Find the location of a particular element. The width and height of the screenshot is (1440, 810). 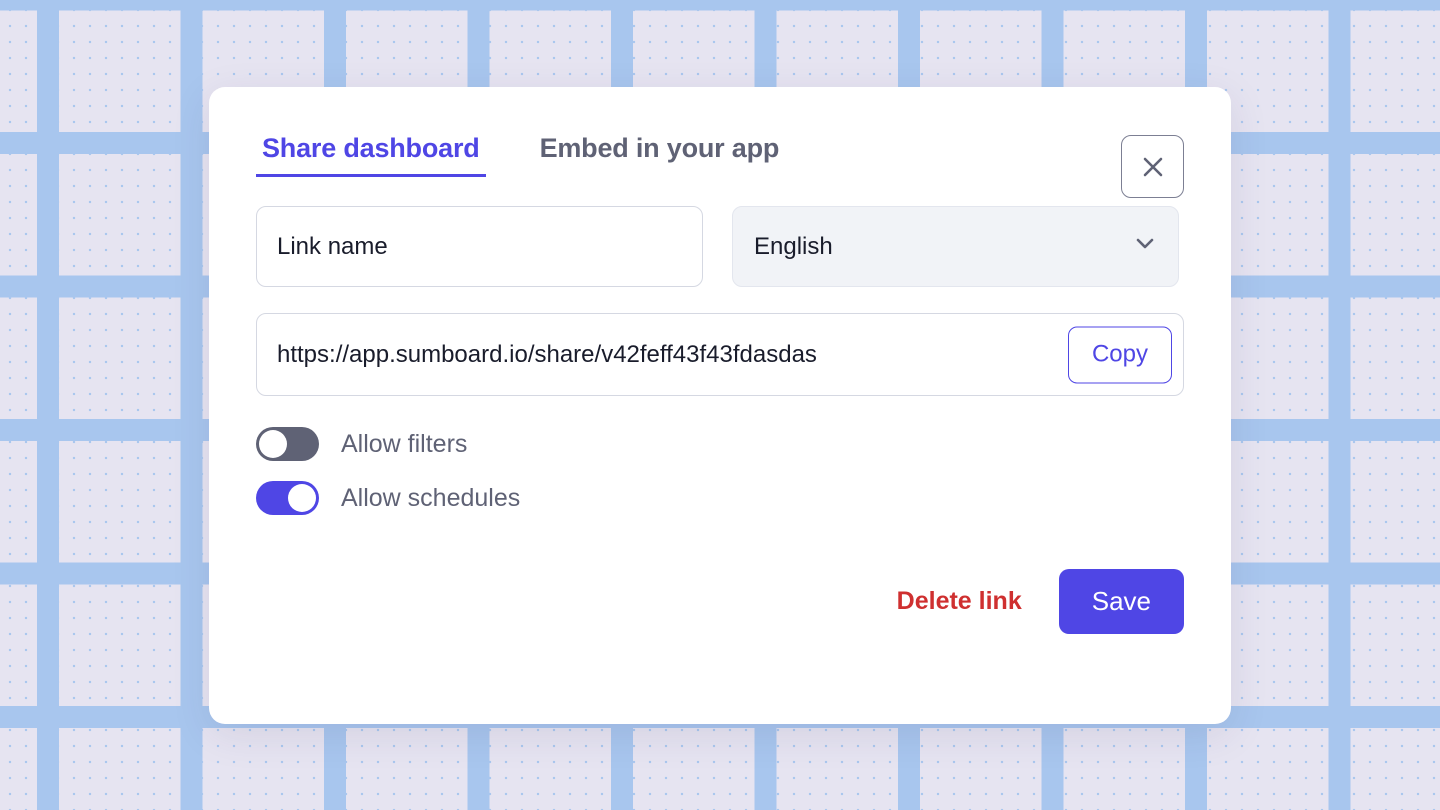

close-icon is located at coordinates (1153, 167).